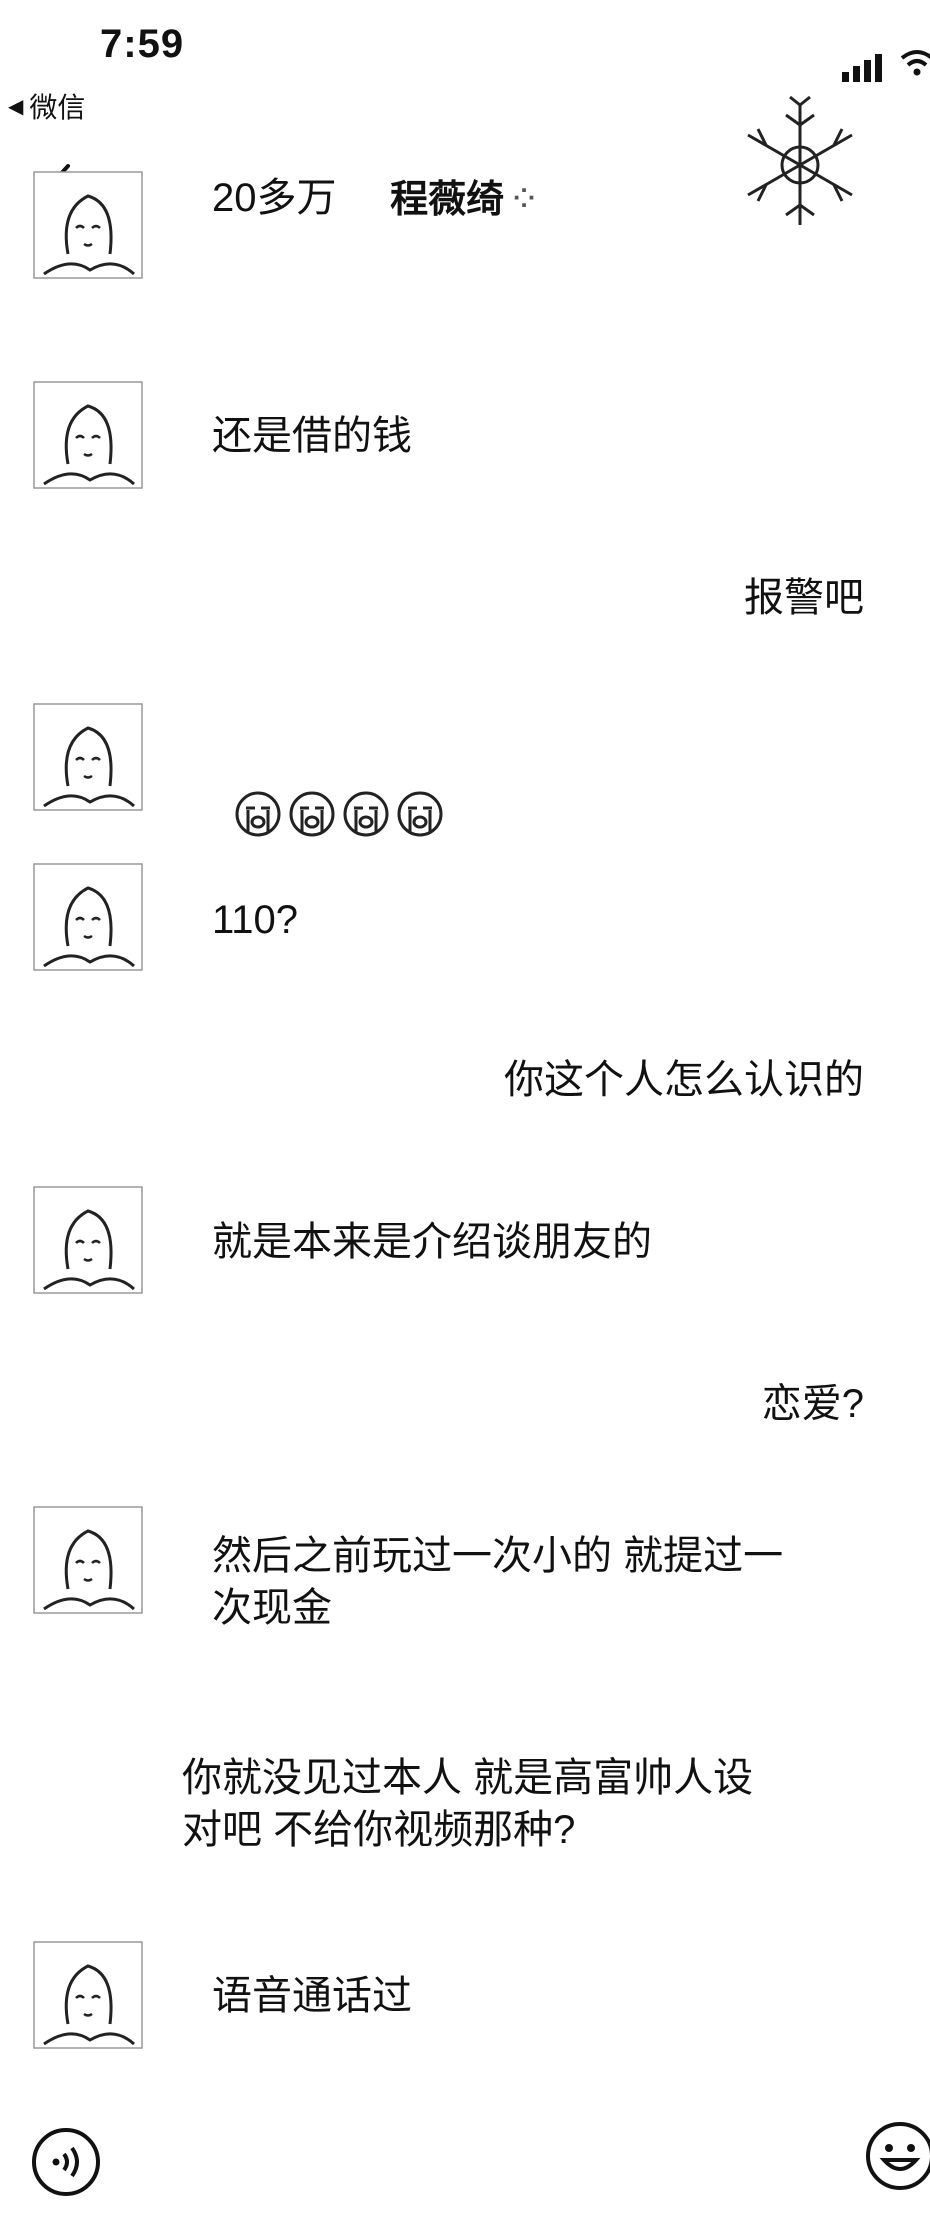 The width and height of the screenshot is (930, 2236). What do you see at coordinates (897, 2156) in the screenshot?
I see `emoji-icon` at bounding box center [897, 2156].